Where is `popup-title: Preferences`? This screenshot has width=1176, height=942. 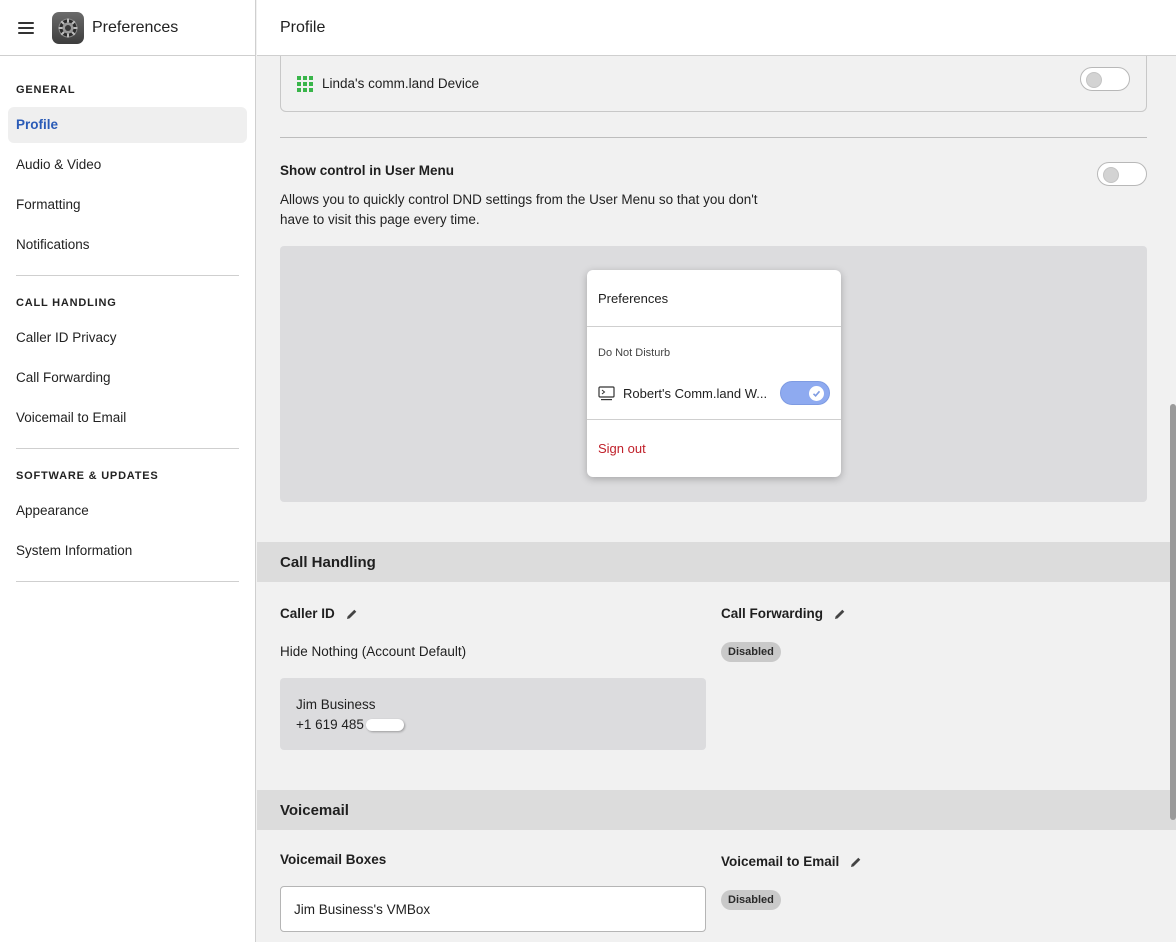
popup-title: Preferences is located at coordinates (633, 298).